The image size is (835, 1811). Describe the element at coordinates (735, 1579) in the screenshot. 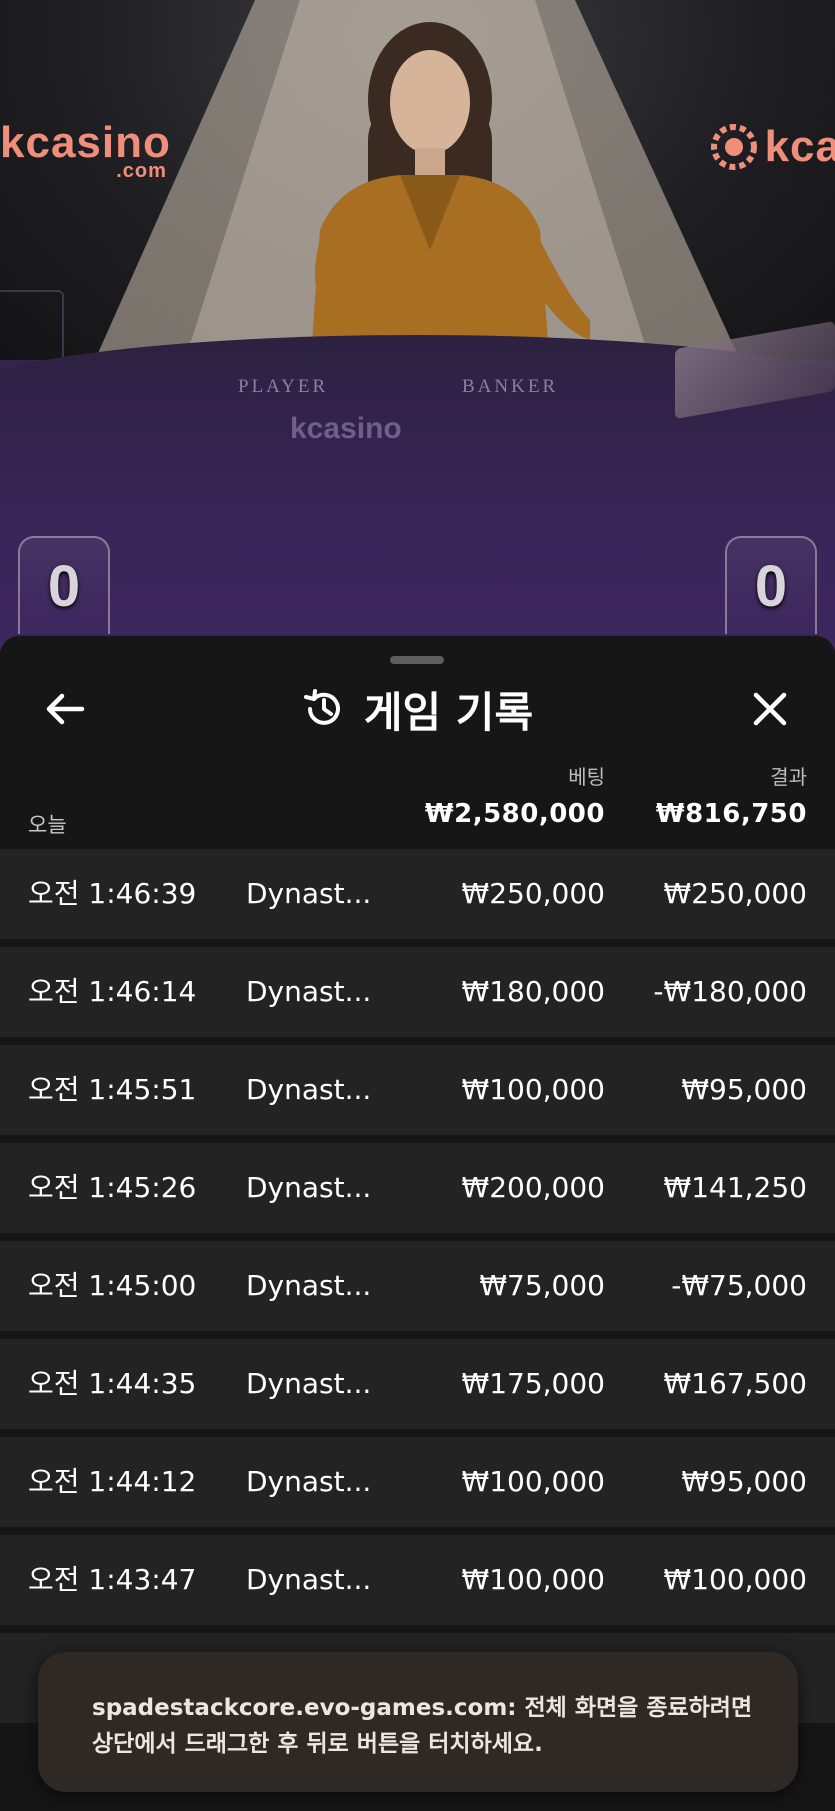

I see `row-result: ₩100,000` at that location.